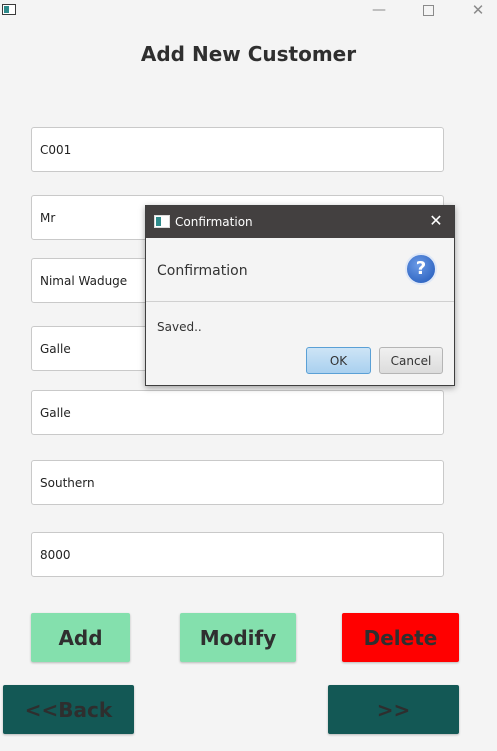  I want to click on customer-city-field, so click(237, 412).